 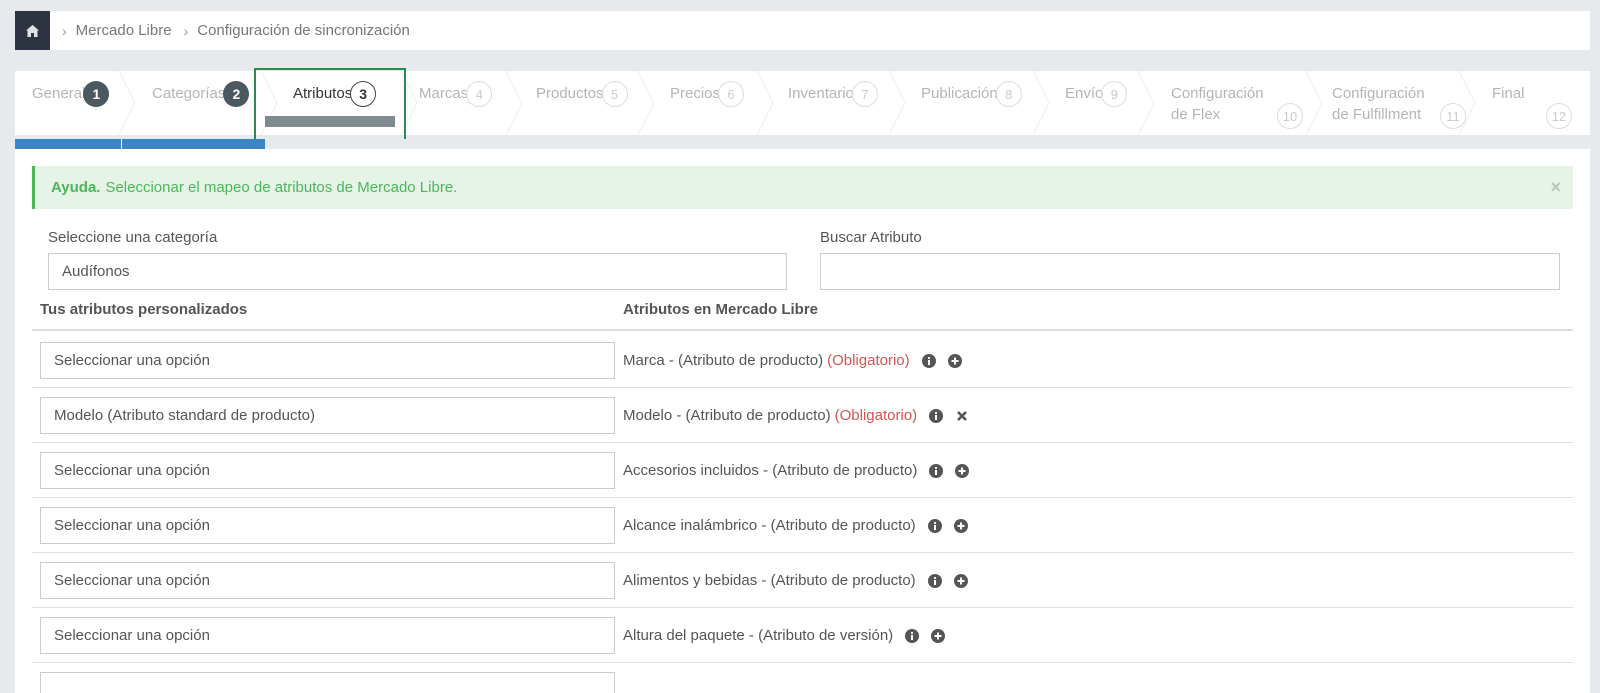 I want to click on step-label: Precios, so click(x=695, y=93).